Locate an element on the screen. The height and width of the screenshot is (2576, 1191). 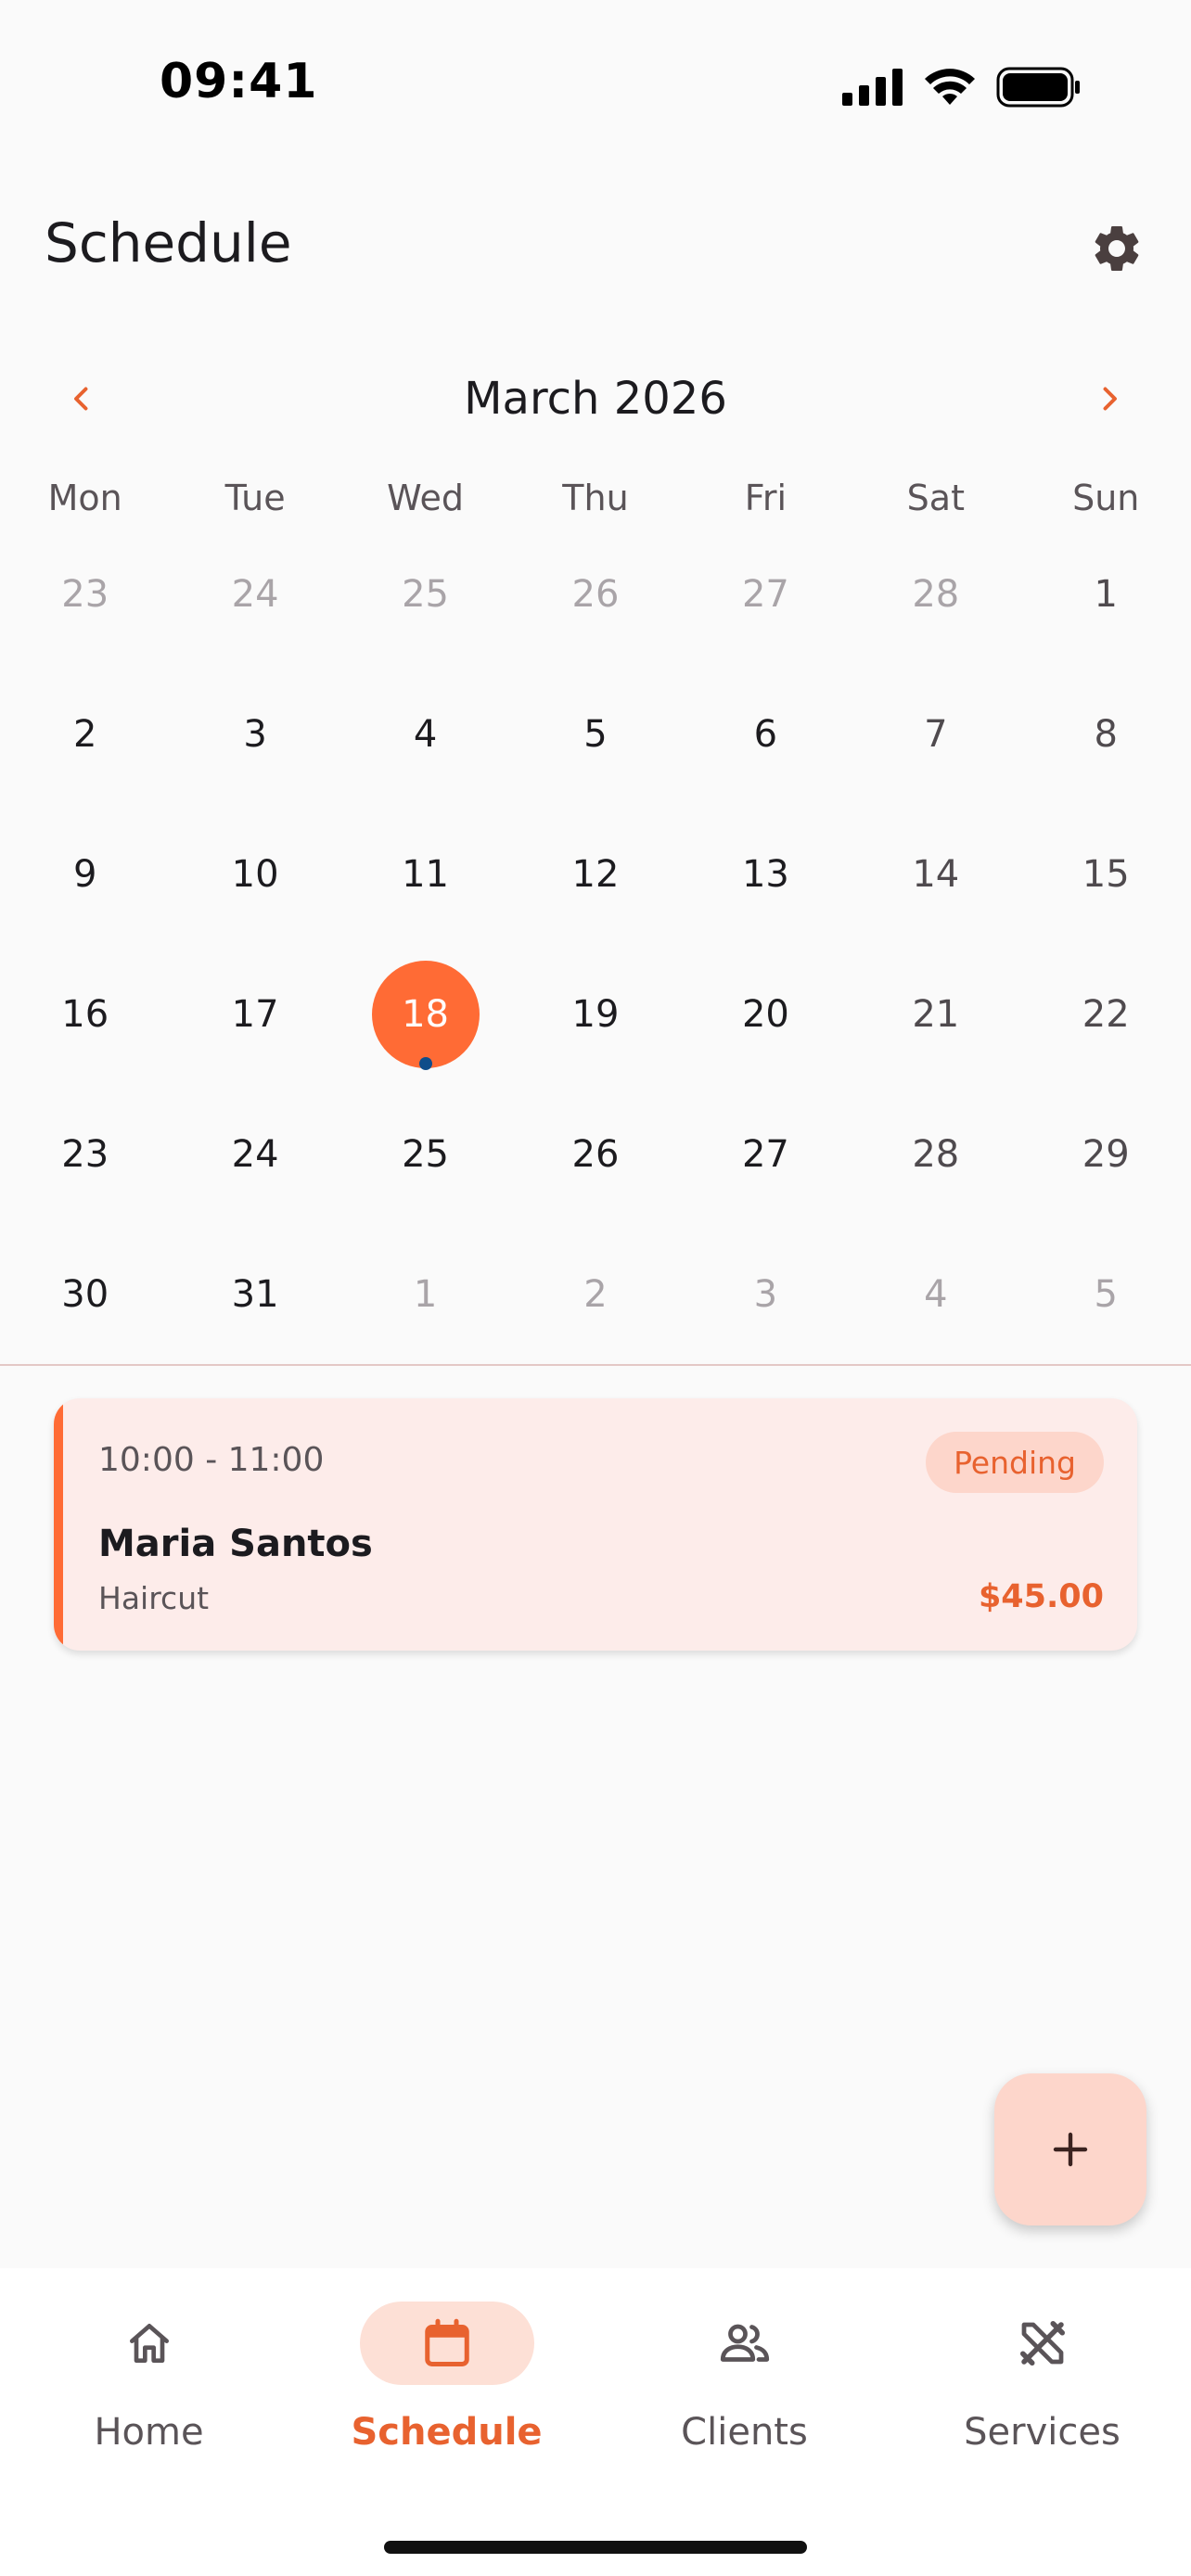
nav-label: Services is located at coordinates (1042, 2433).